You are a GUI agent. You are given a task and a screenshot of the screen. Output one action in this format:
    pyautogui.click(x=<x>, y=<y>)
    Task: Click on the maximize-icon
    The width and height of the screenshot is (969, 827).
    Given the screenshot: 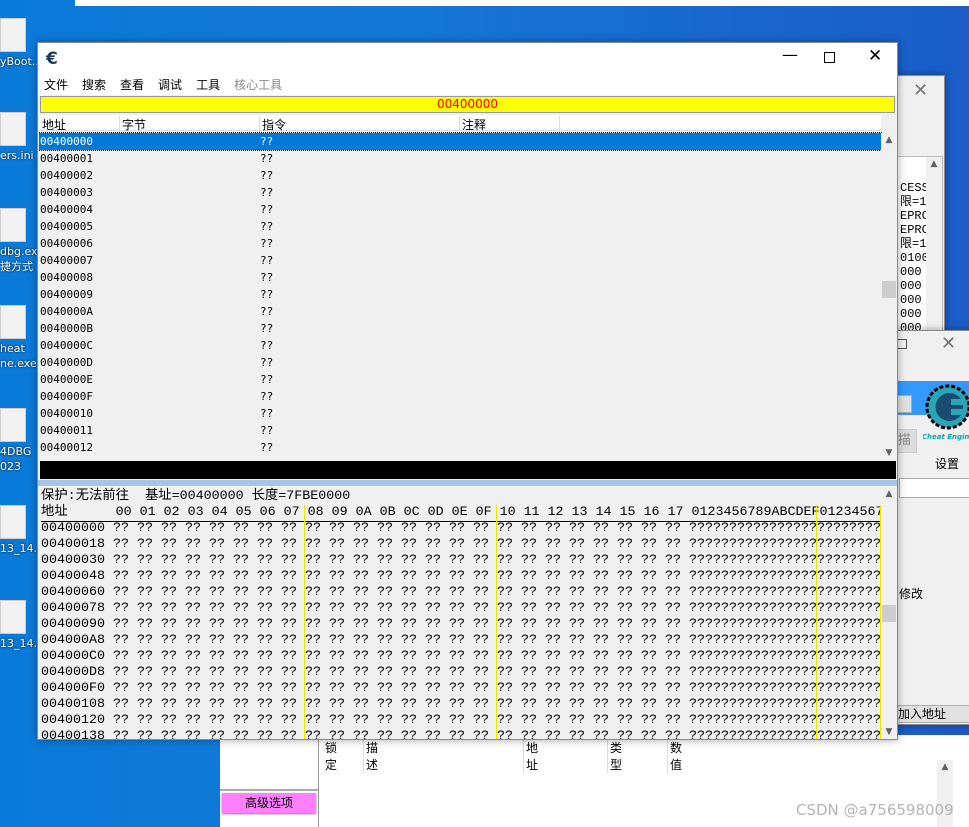 What is the action you would take?
    pyautogui.click(x=902, y=344)
    